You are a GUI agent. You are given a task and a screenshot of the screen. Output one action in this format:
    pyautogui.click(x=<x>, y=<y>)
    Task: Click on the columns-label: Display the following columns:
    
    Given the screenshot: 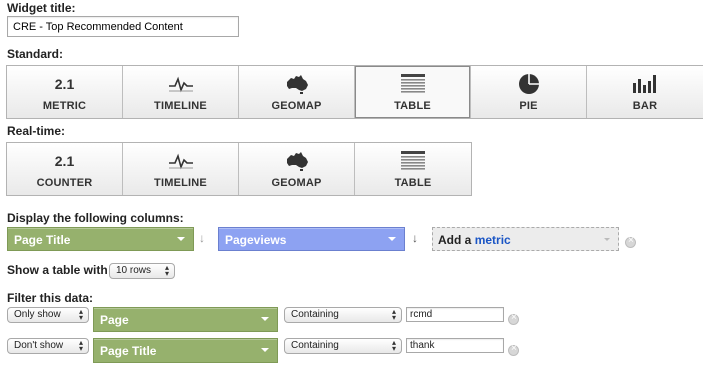 What is the action you would take?
    pyautogui.click(x=95, y=218)
    